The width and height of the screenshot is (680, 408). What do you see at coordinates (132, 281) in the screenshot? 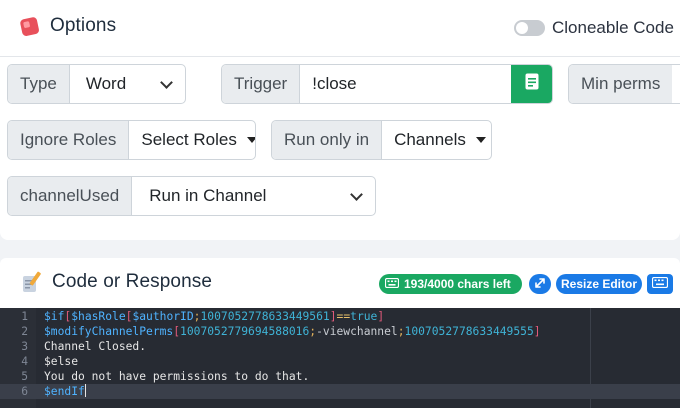
I see `code-title: Code or Response` at bounding box center [132, 281].